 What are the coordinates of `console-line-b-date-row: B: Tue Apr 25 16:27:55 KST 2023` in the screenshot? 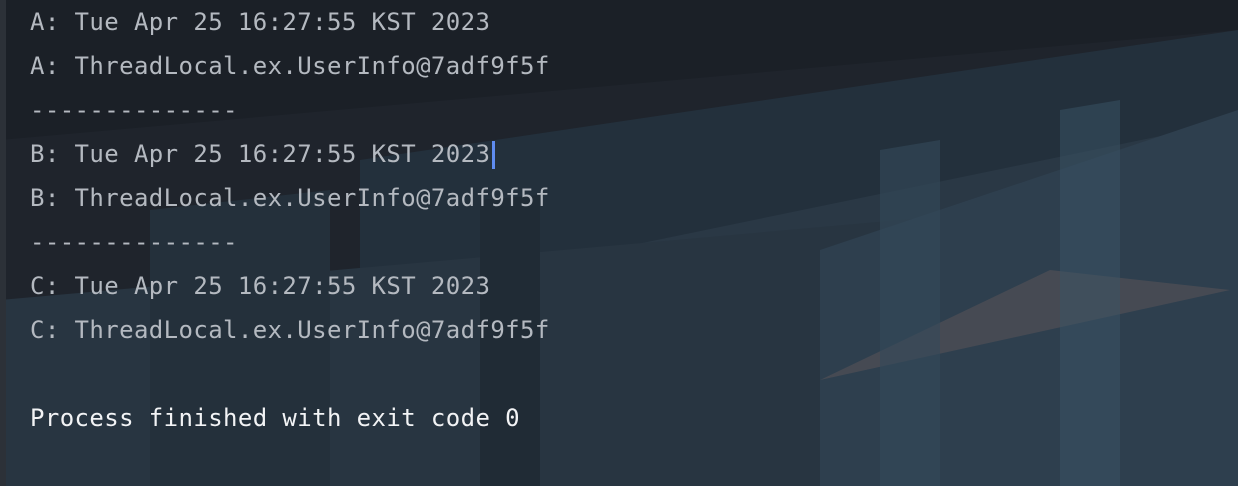 It's located at (263, 154).